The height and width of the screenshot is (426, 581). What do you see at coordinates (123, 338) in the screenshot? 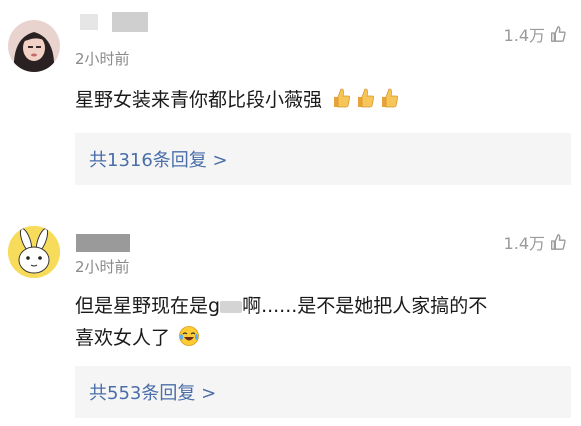
I see `comment-text-part: 喜欢女人了` at bounding box center [123, 338].